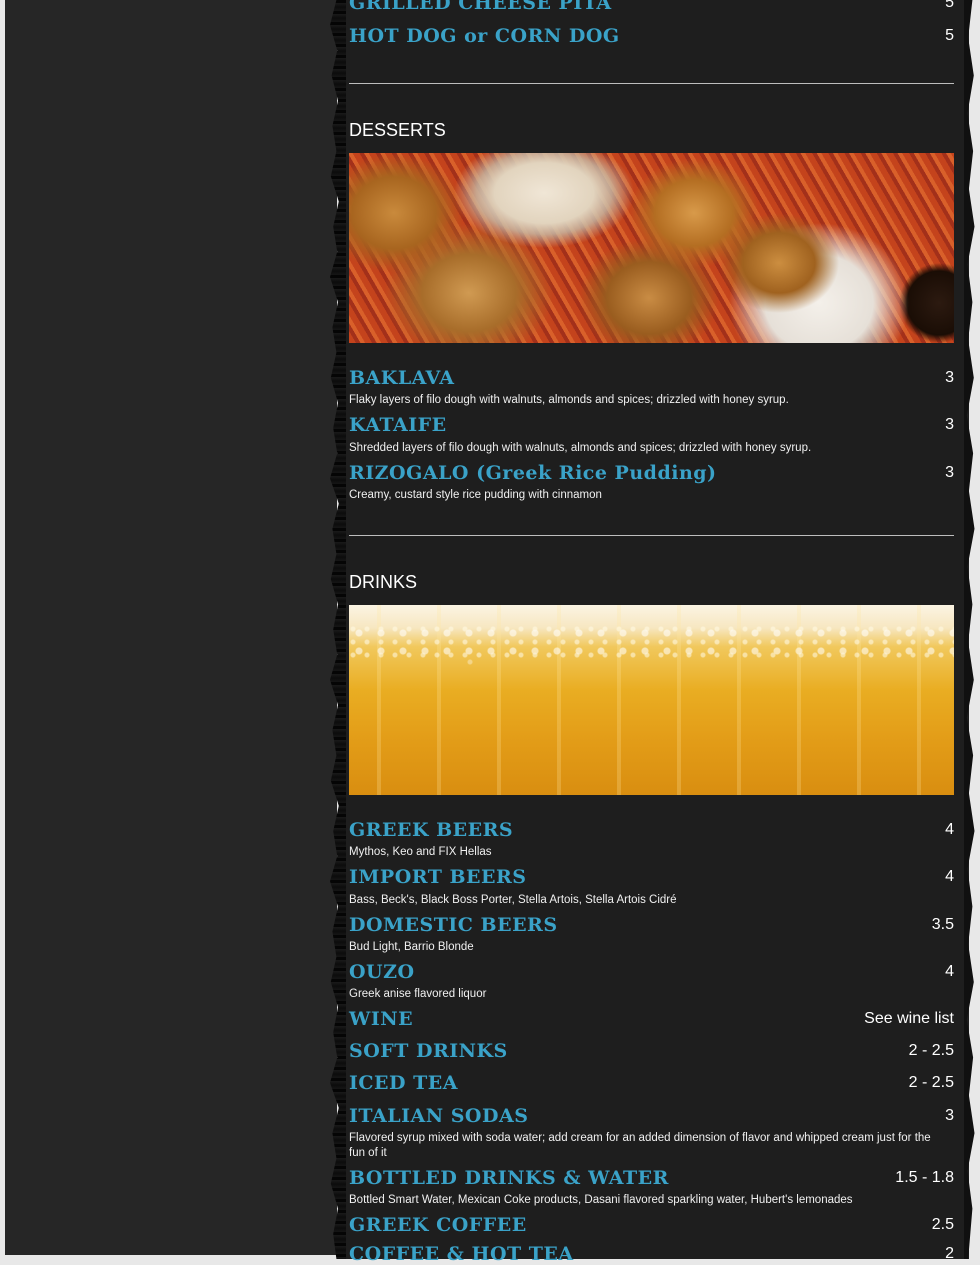 This screenshot has height=1265, width=980. Describe the element at coordinates (480, 7) in the screenshot. I see `menu-item-name: GRILLED CHEESE PITA` at that location.